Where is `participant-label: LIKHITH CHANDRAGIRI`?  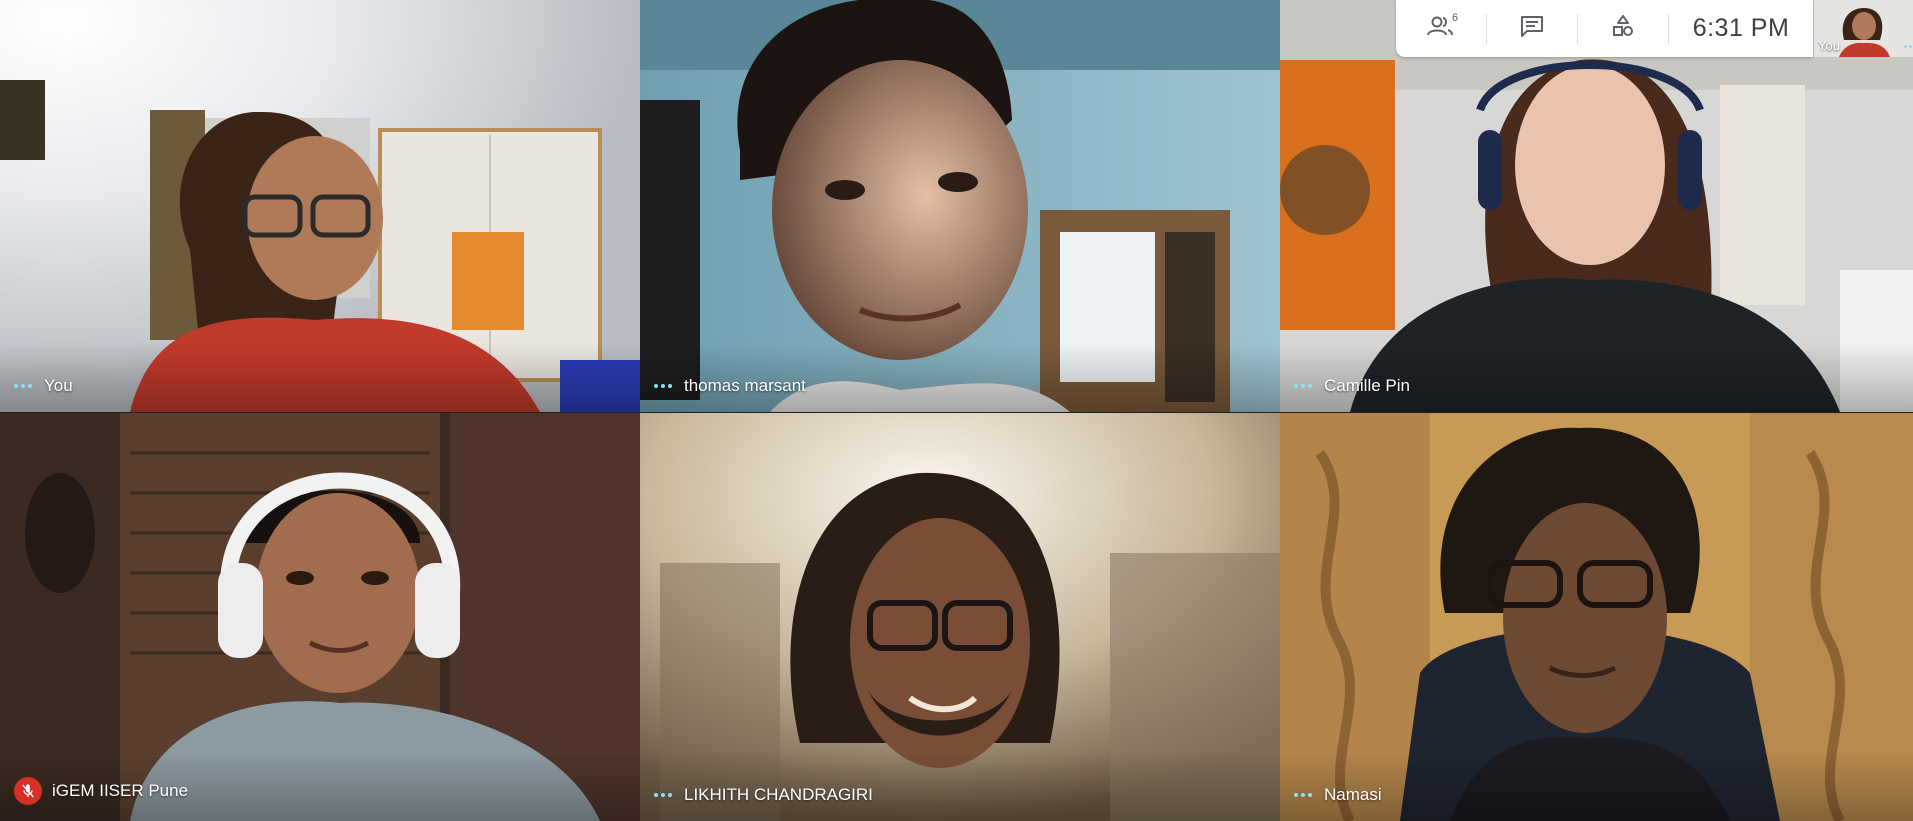
participant-label: LIKHITH CHANDRAGIRI is located at coordinates (763, 795).